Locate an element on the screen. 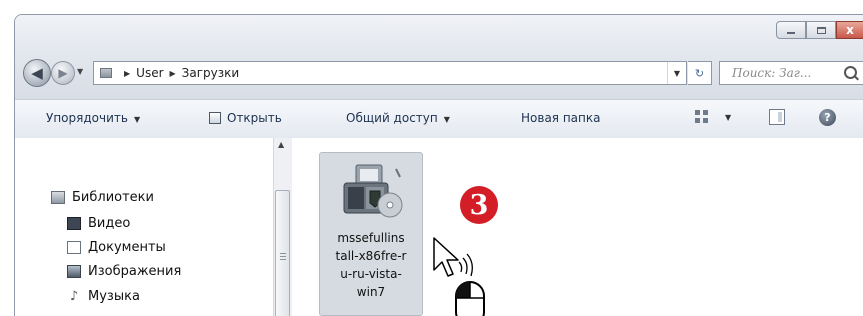 The height and width of the screenshot is (316, 863). help-glyph: ? is located at coordinates (827, 117).